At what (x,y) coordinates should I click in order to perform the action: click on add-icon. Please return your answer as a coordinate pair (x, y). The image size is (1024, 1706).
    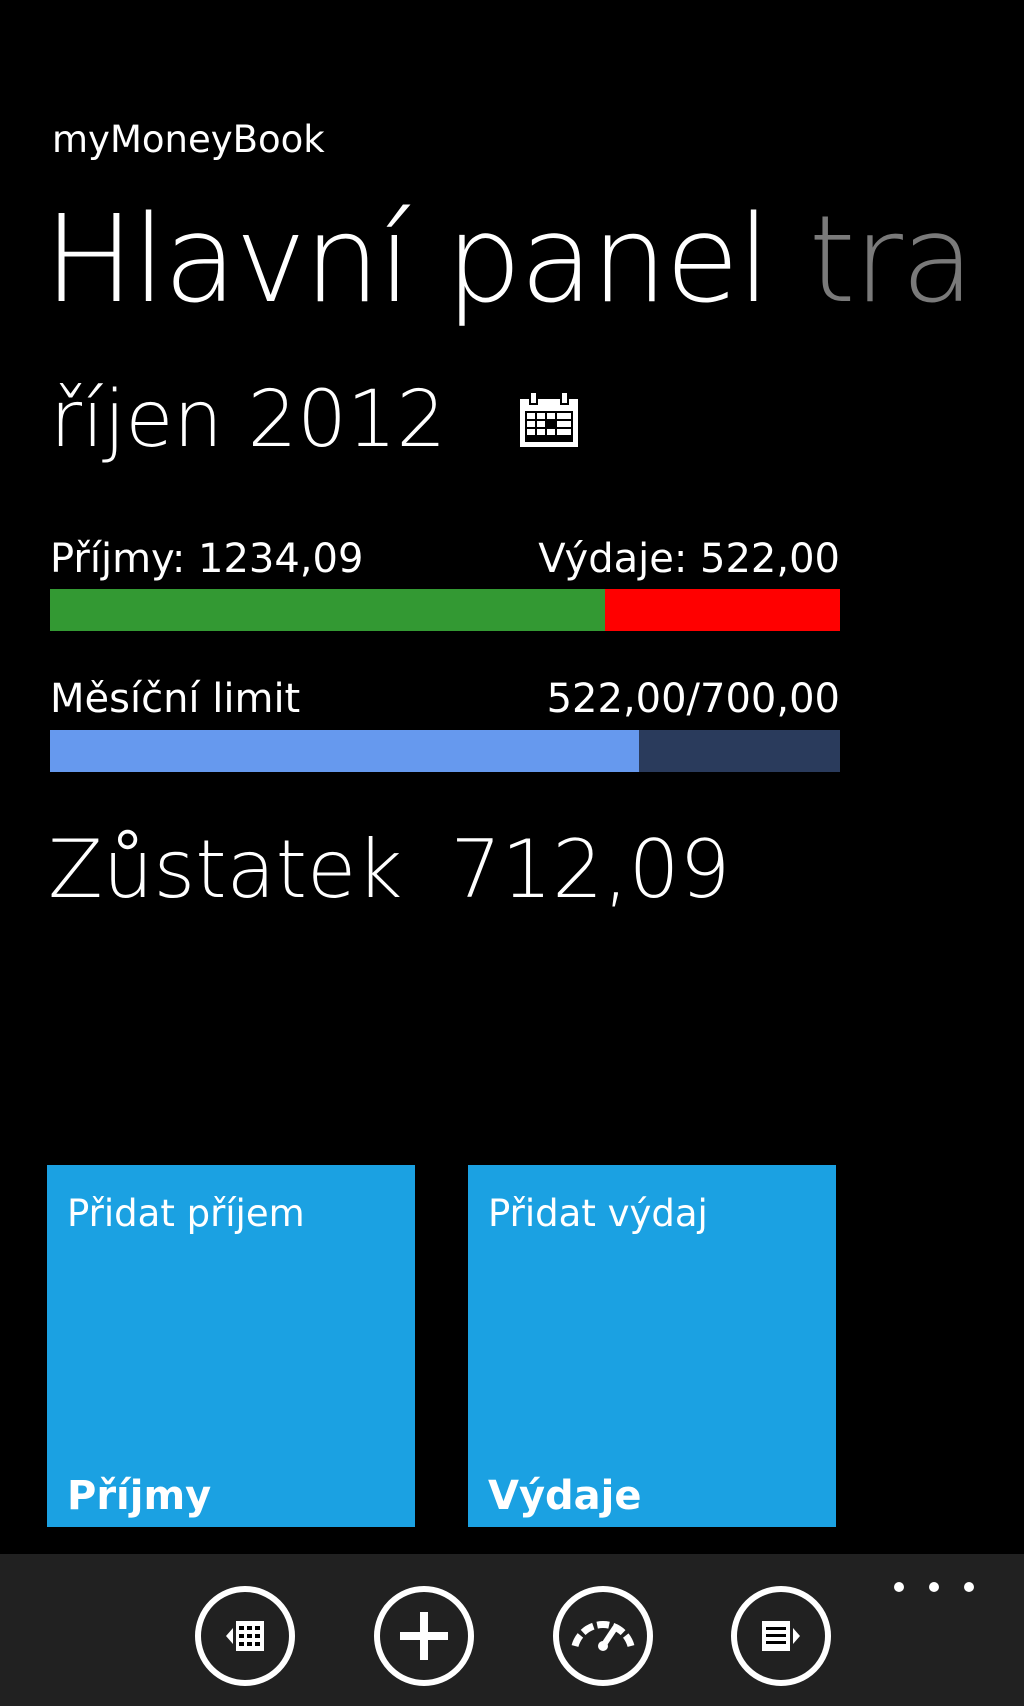
    Looking at the image, I should click on (424, 1636).